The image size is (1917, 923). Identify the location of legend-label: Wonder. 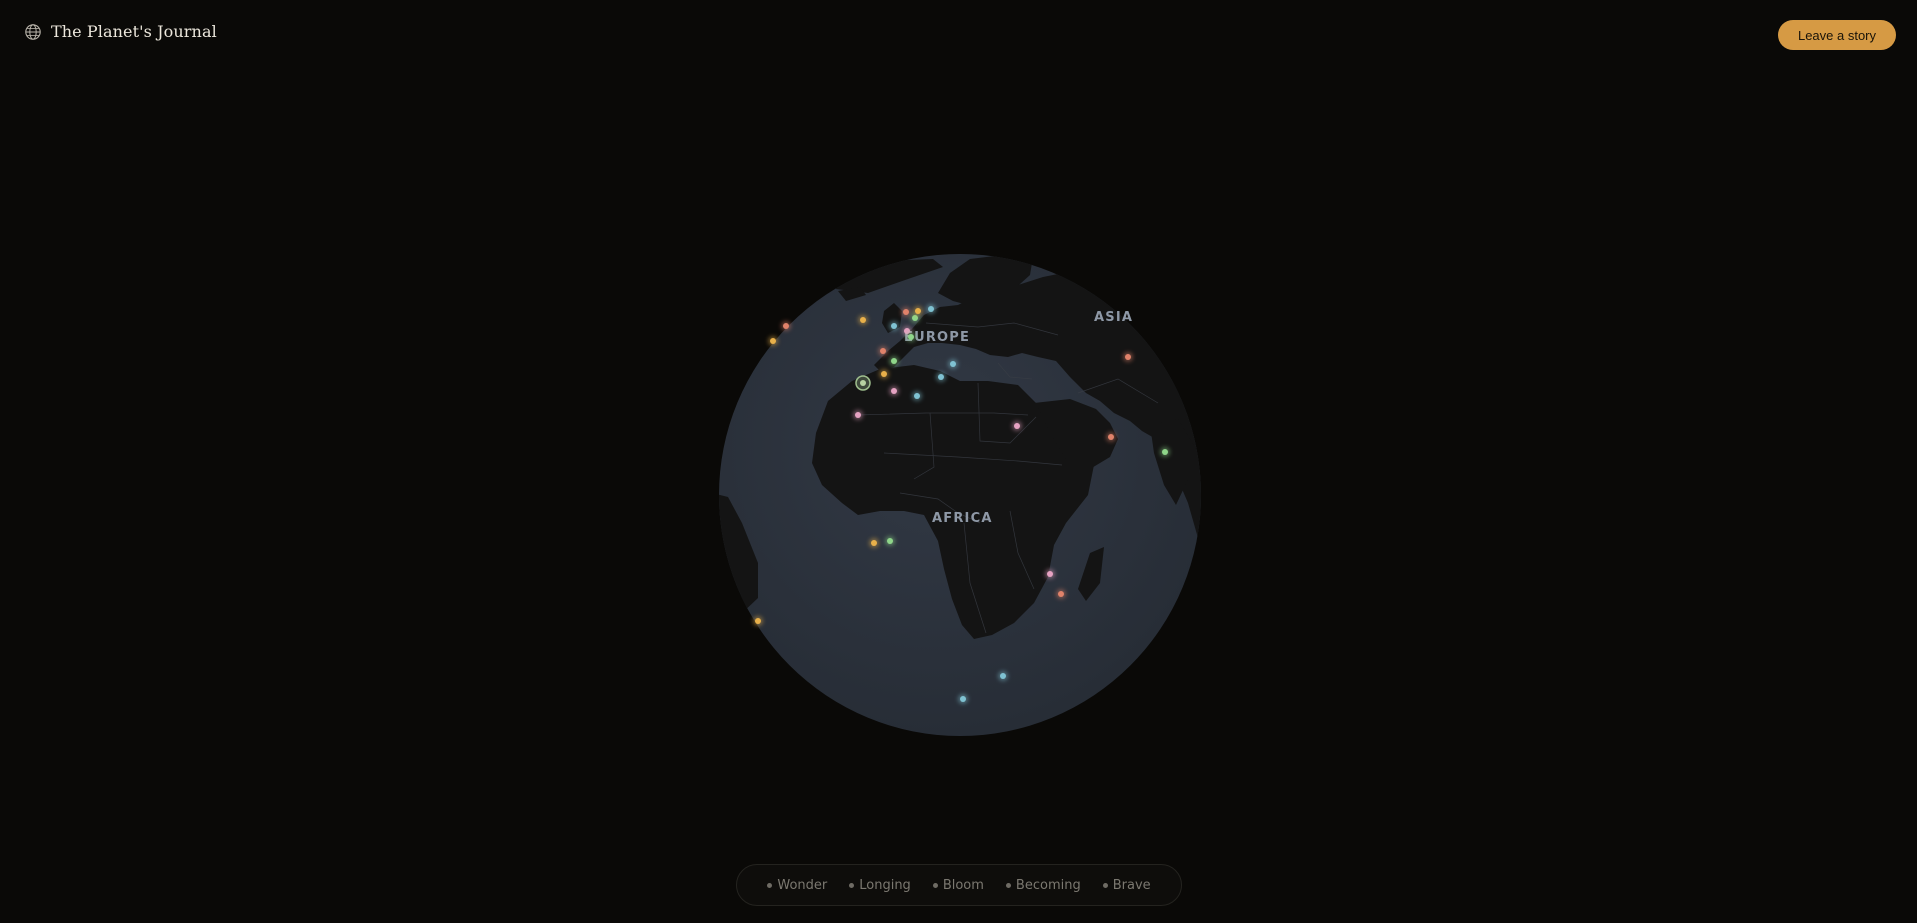
(802, 885).